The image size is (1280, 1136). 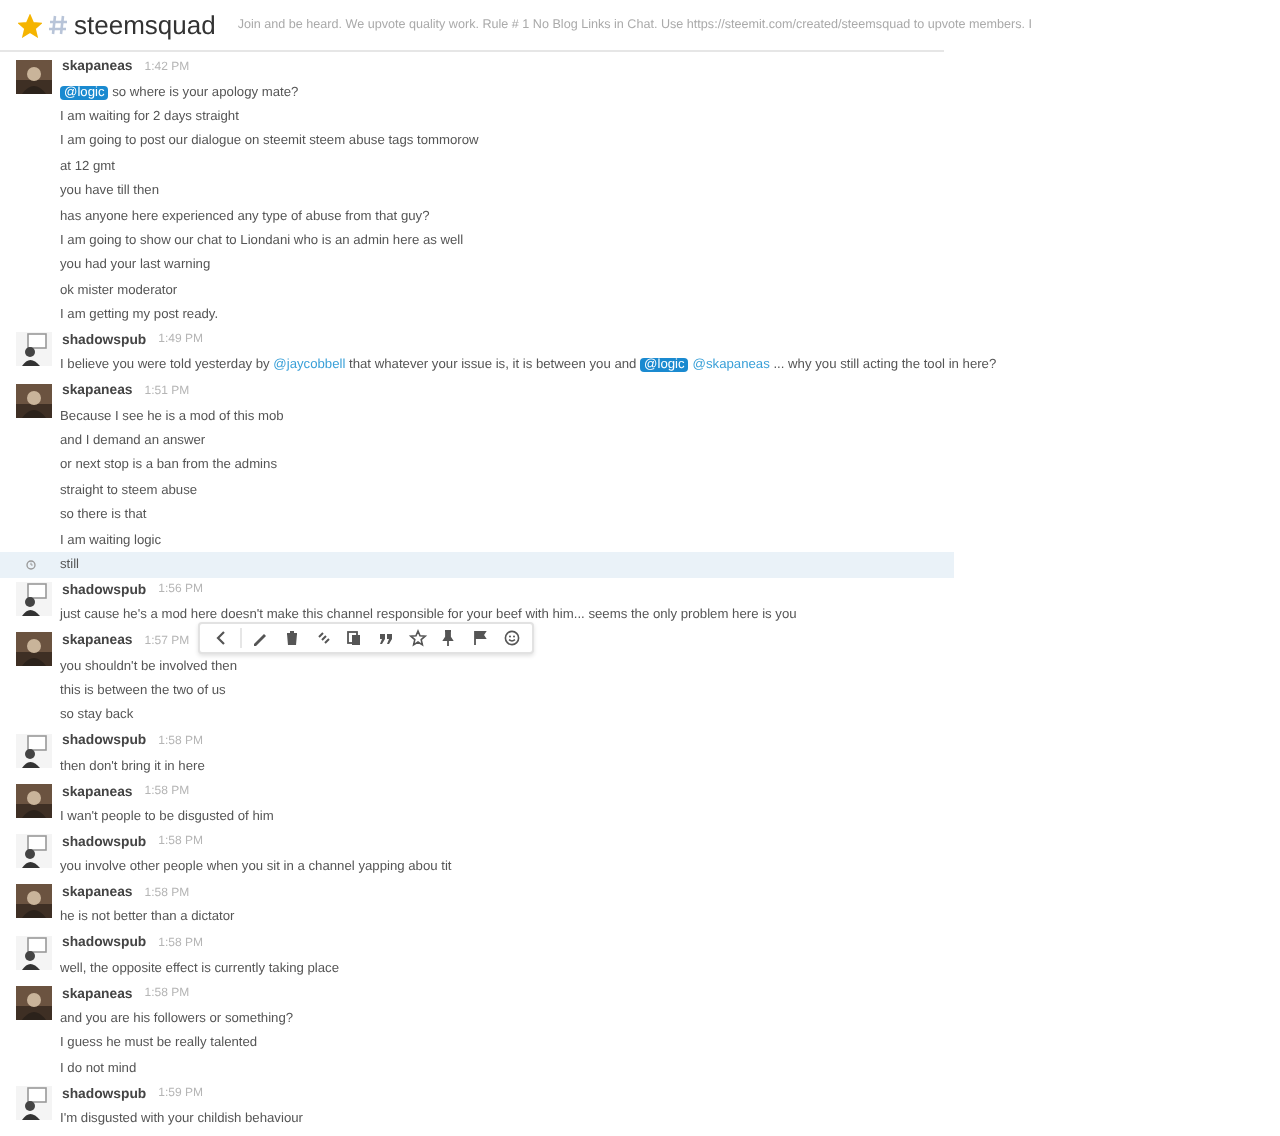 What do you see at coordinates (417, 638) in the screenshot?
I see `star-outline-icon` at bounding box center [417, 638].